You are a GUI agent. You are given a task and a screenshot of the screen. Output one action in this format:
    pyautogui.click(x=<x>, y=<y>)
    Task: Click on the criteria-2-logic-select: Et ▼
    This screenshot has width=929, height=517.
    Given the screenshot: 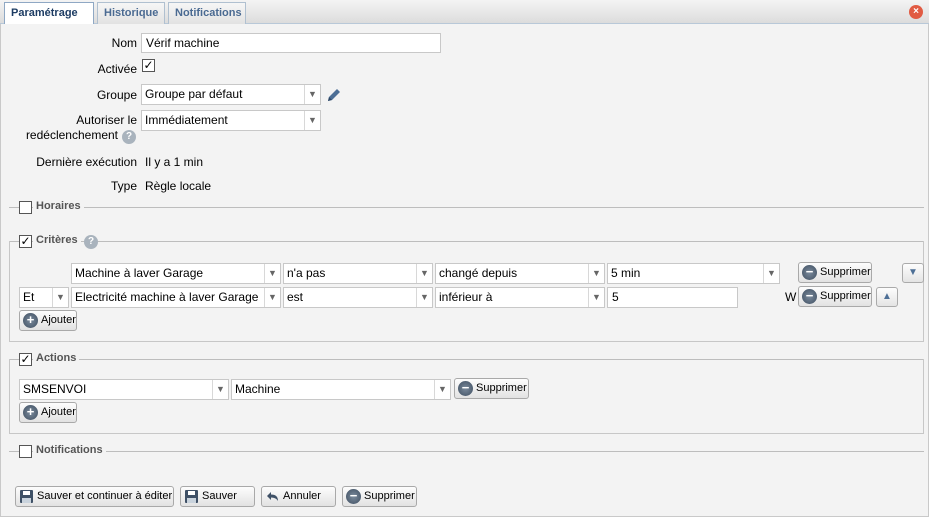 What is the action you would take?
    pyautogui.click(x=44, y=297)
    